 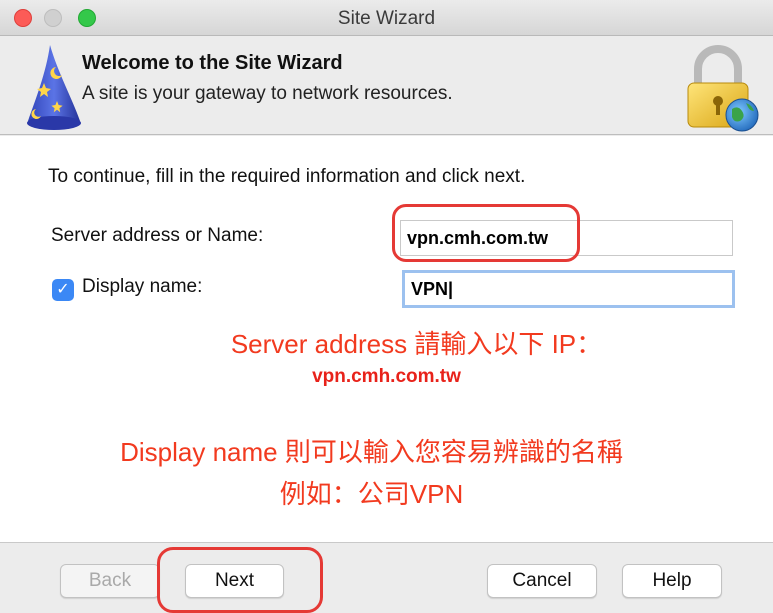 I want to click on wizard-hat-icon, so click(x=54, y=87).